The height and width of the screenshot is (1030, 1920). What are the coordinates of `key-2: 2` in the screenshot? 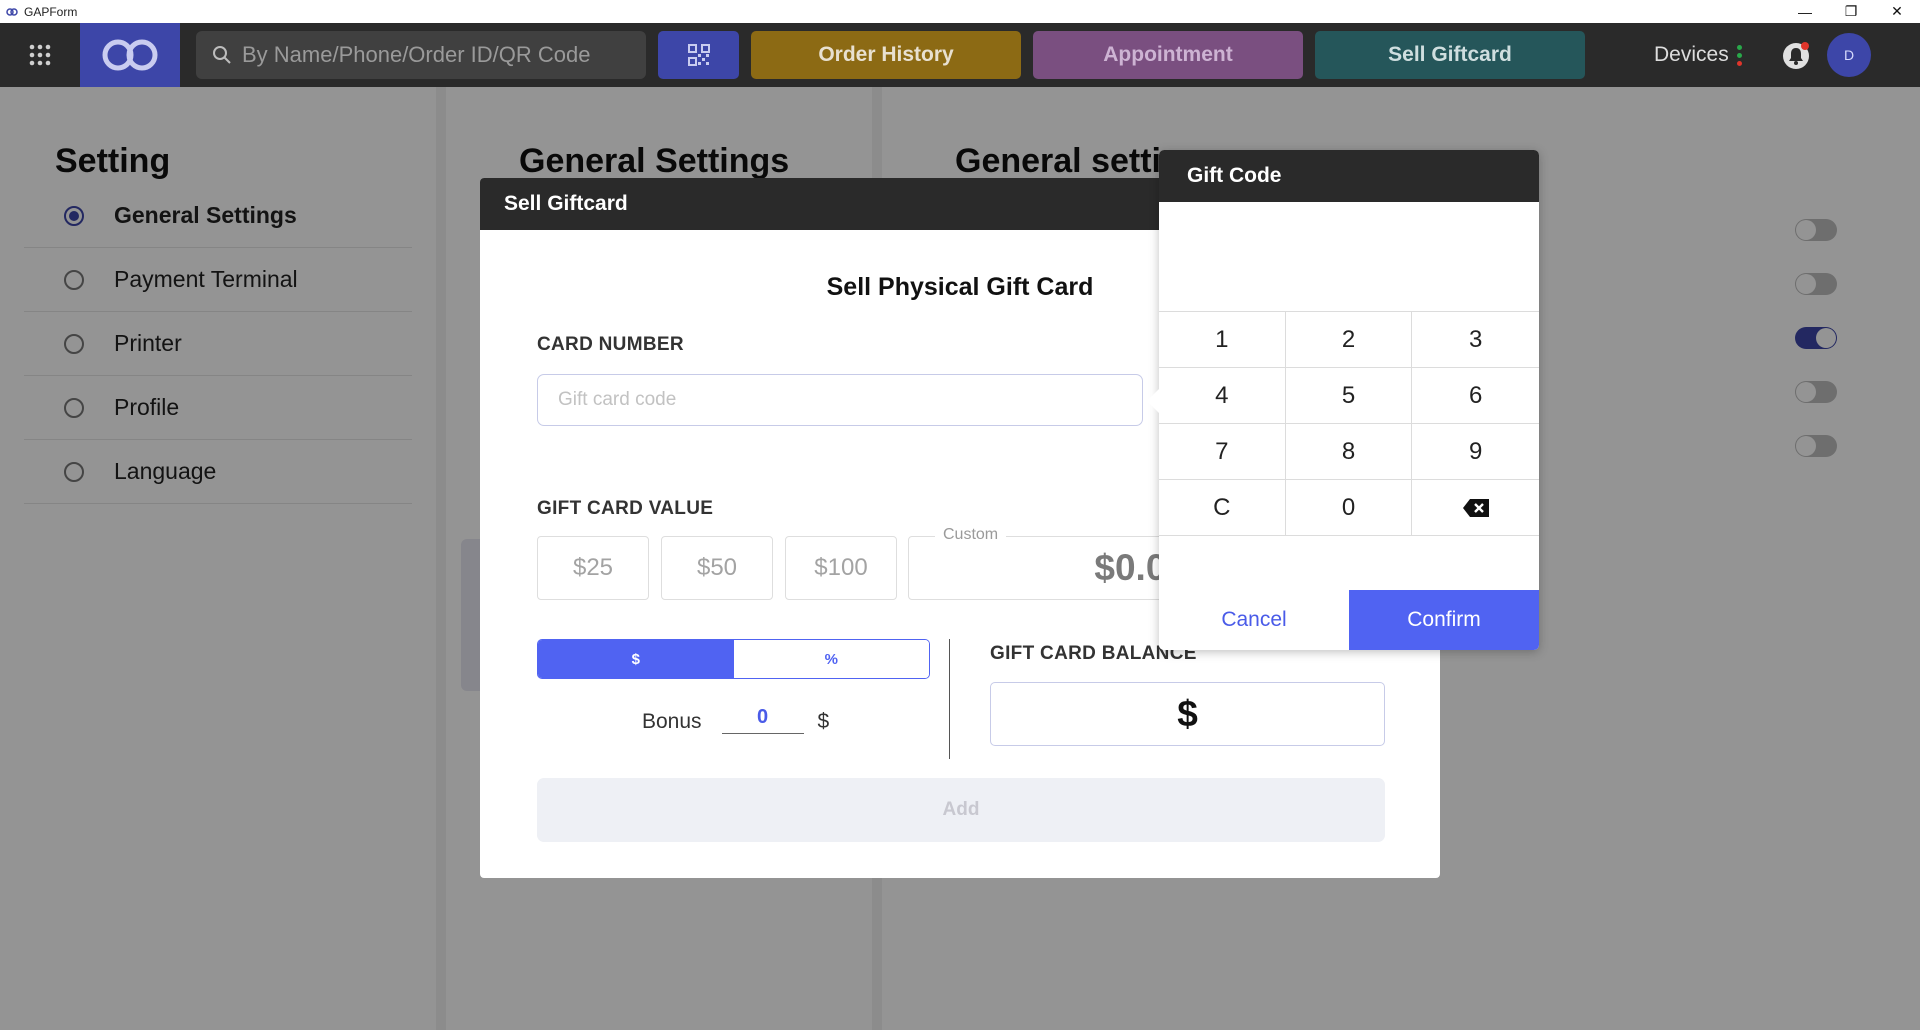 It's located at (1349, 340).